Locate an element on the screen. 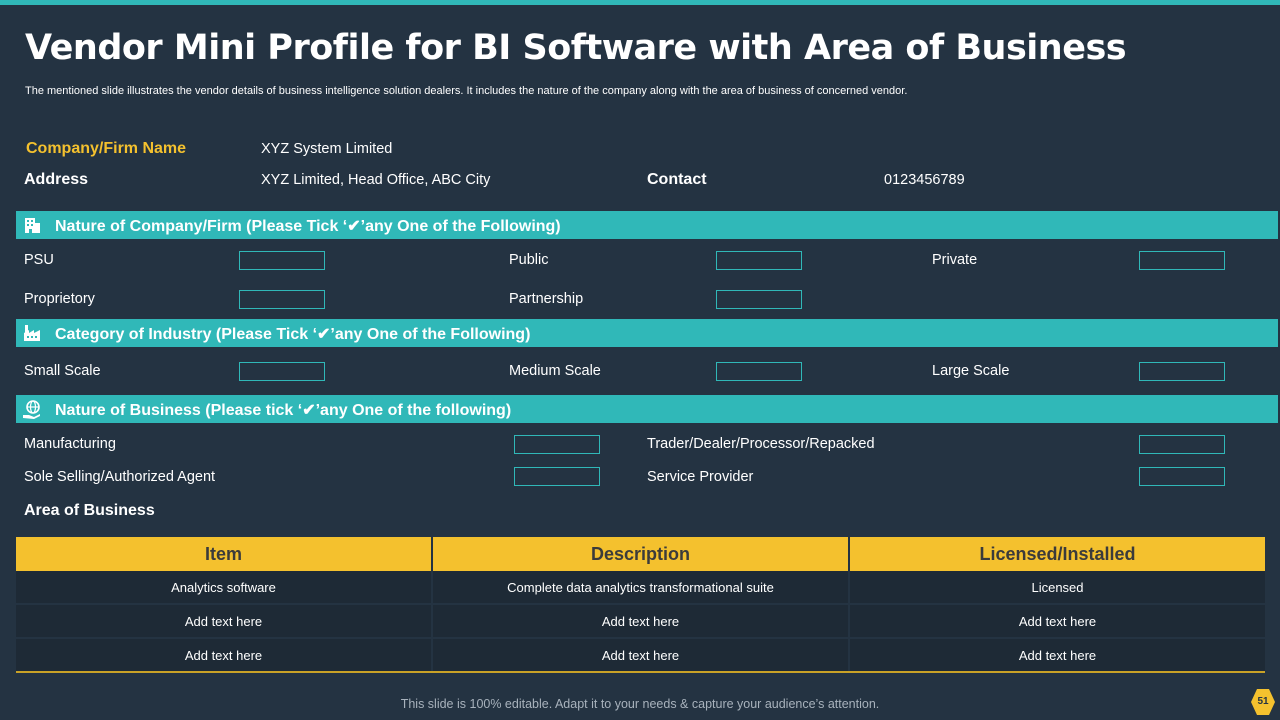  option-trader-checkbox is located at coordinates (1182, 444).